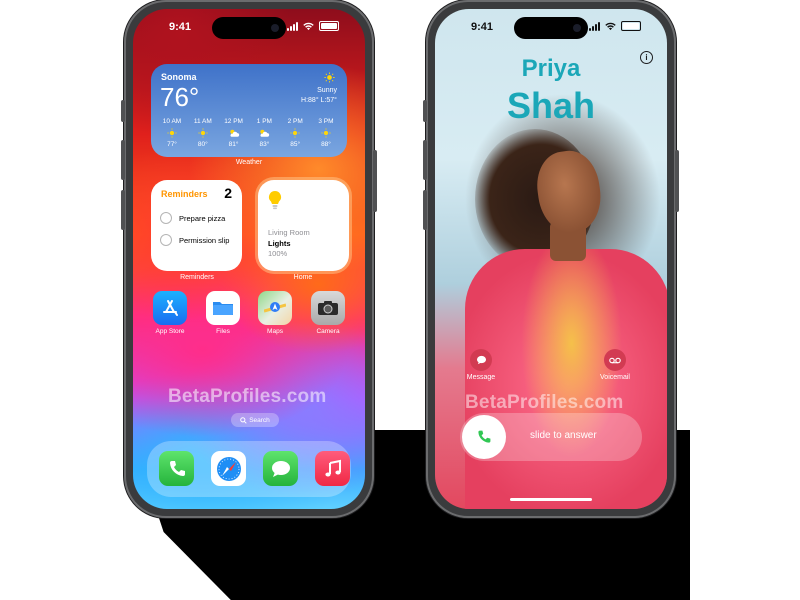 The image size is (800, 600). Describe the element at coordinates (243, 420) in the screenshot. I see `search-icon` at that location.